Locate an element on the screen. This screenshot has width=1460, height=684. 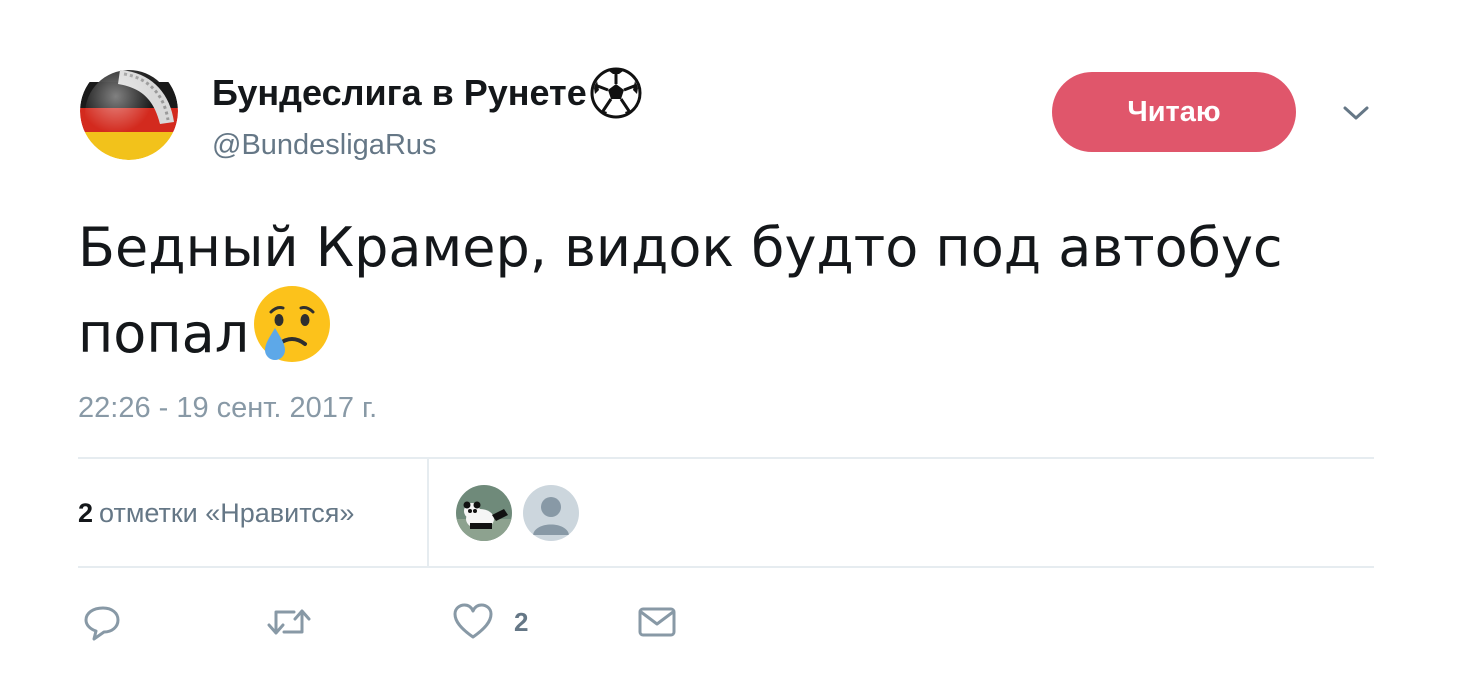
envelope-icon is located at coordinates (657, 622).